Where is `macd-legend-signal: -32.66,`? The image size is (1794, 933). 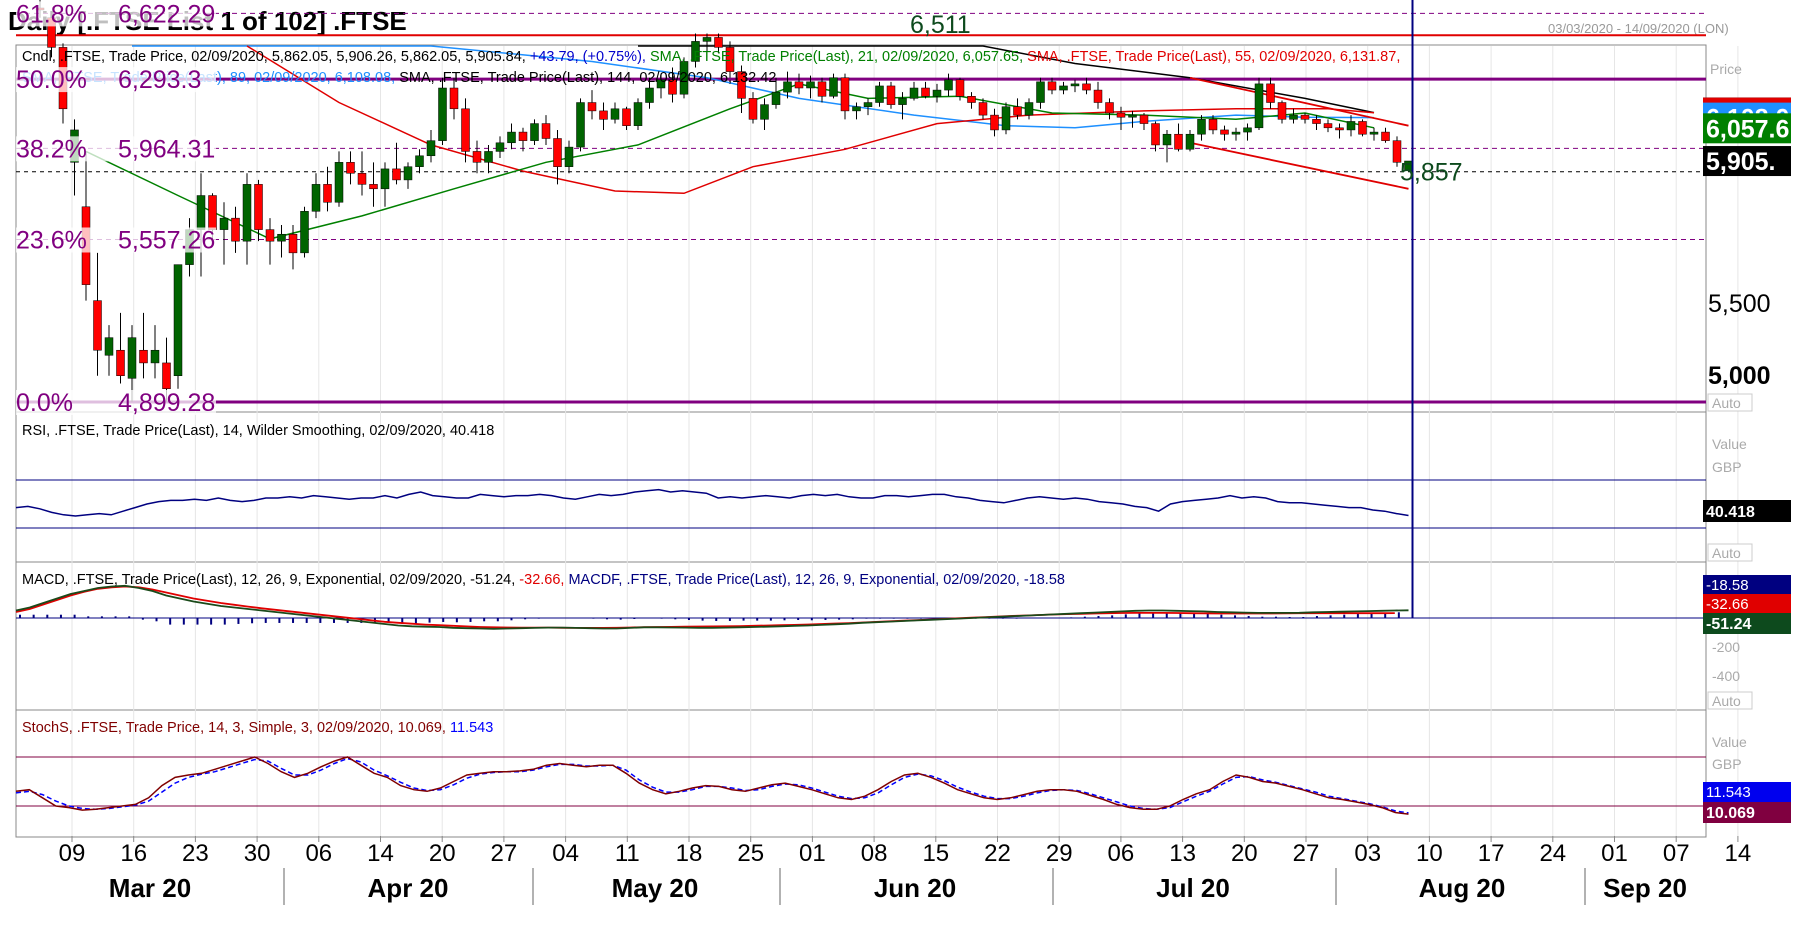 macd-legend-signal: -32.66, is located at coordinates (543, 580).